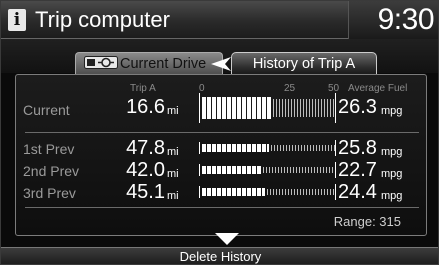 The image size is (439, 265). What do you see at coordinates (101, 62) in the screenshot?
I see `car-steering-icon` at bounding box center [101, 62].